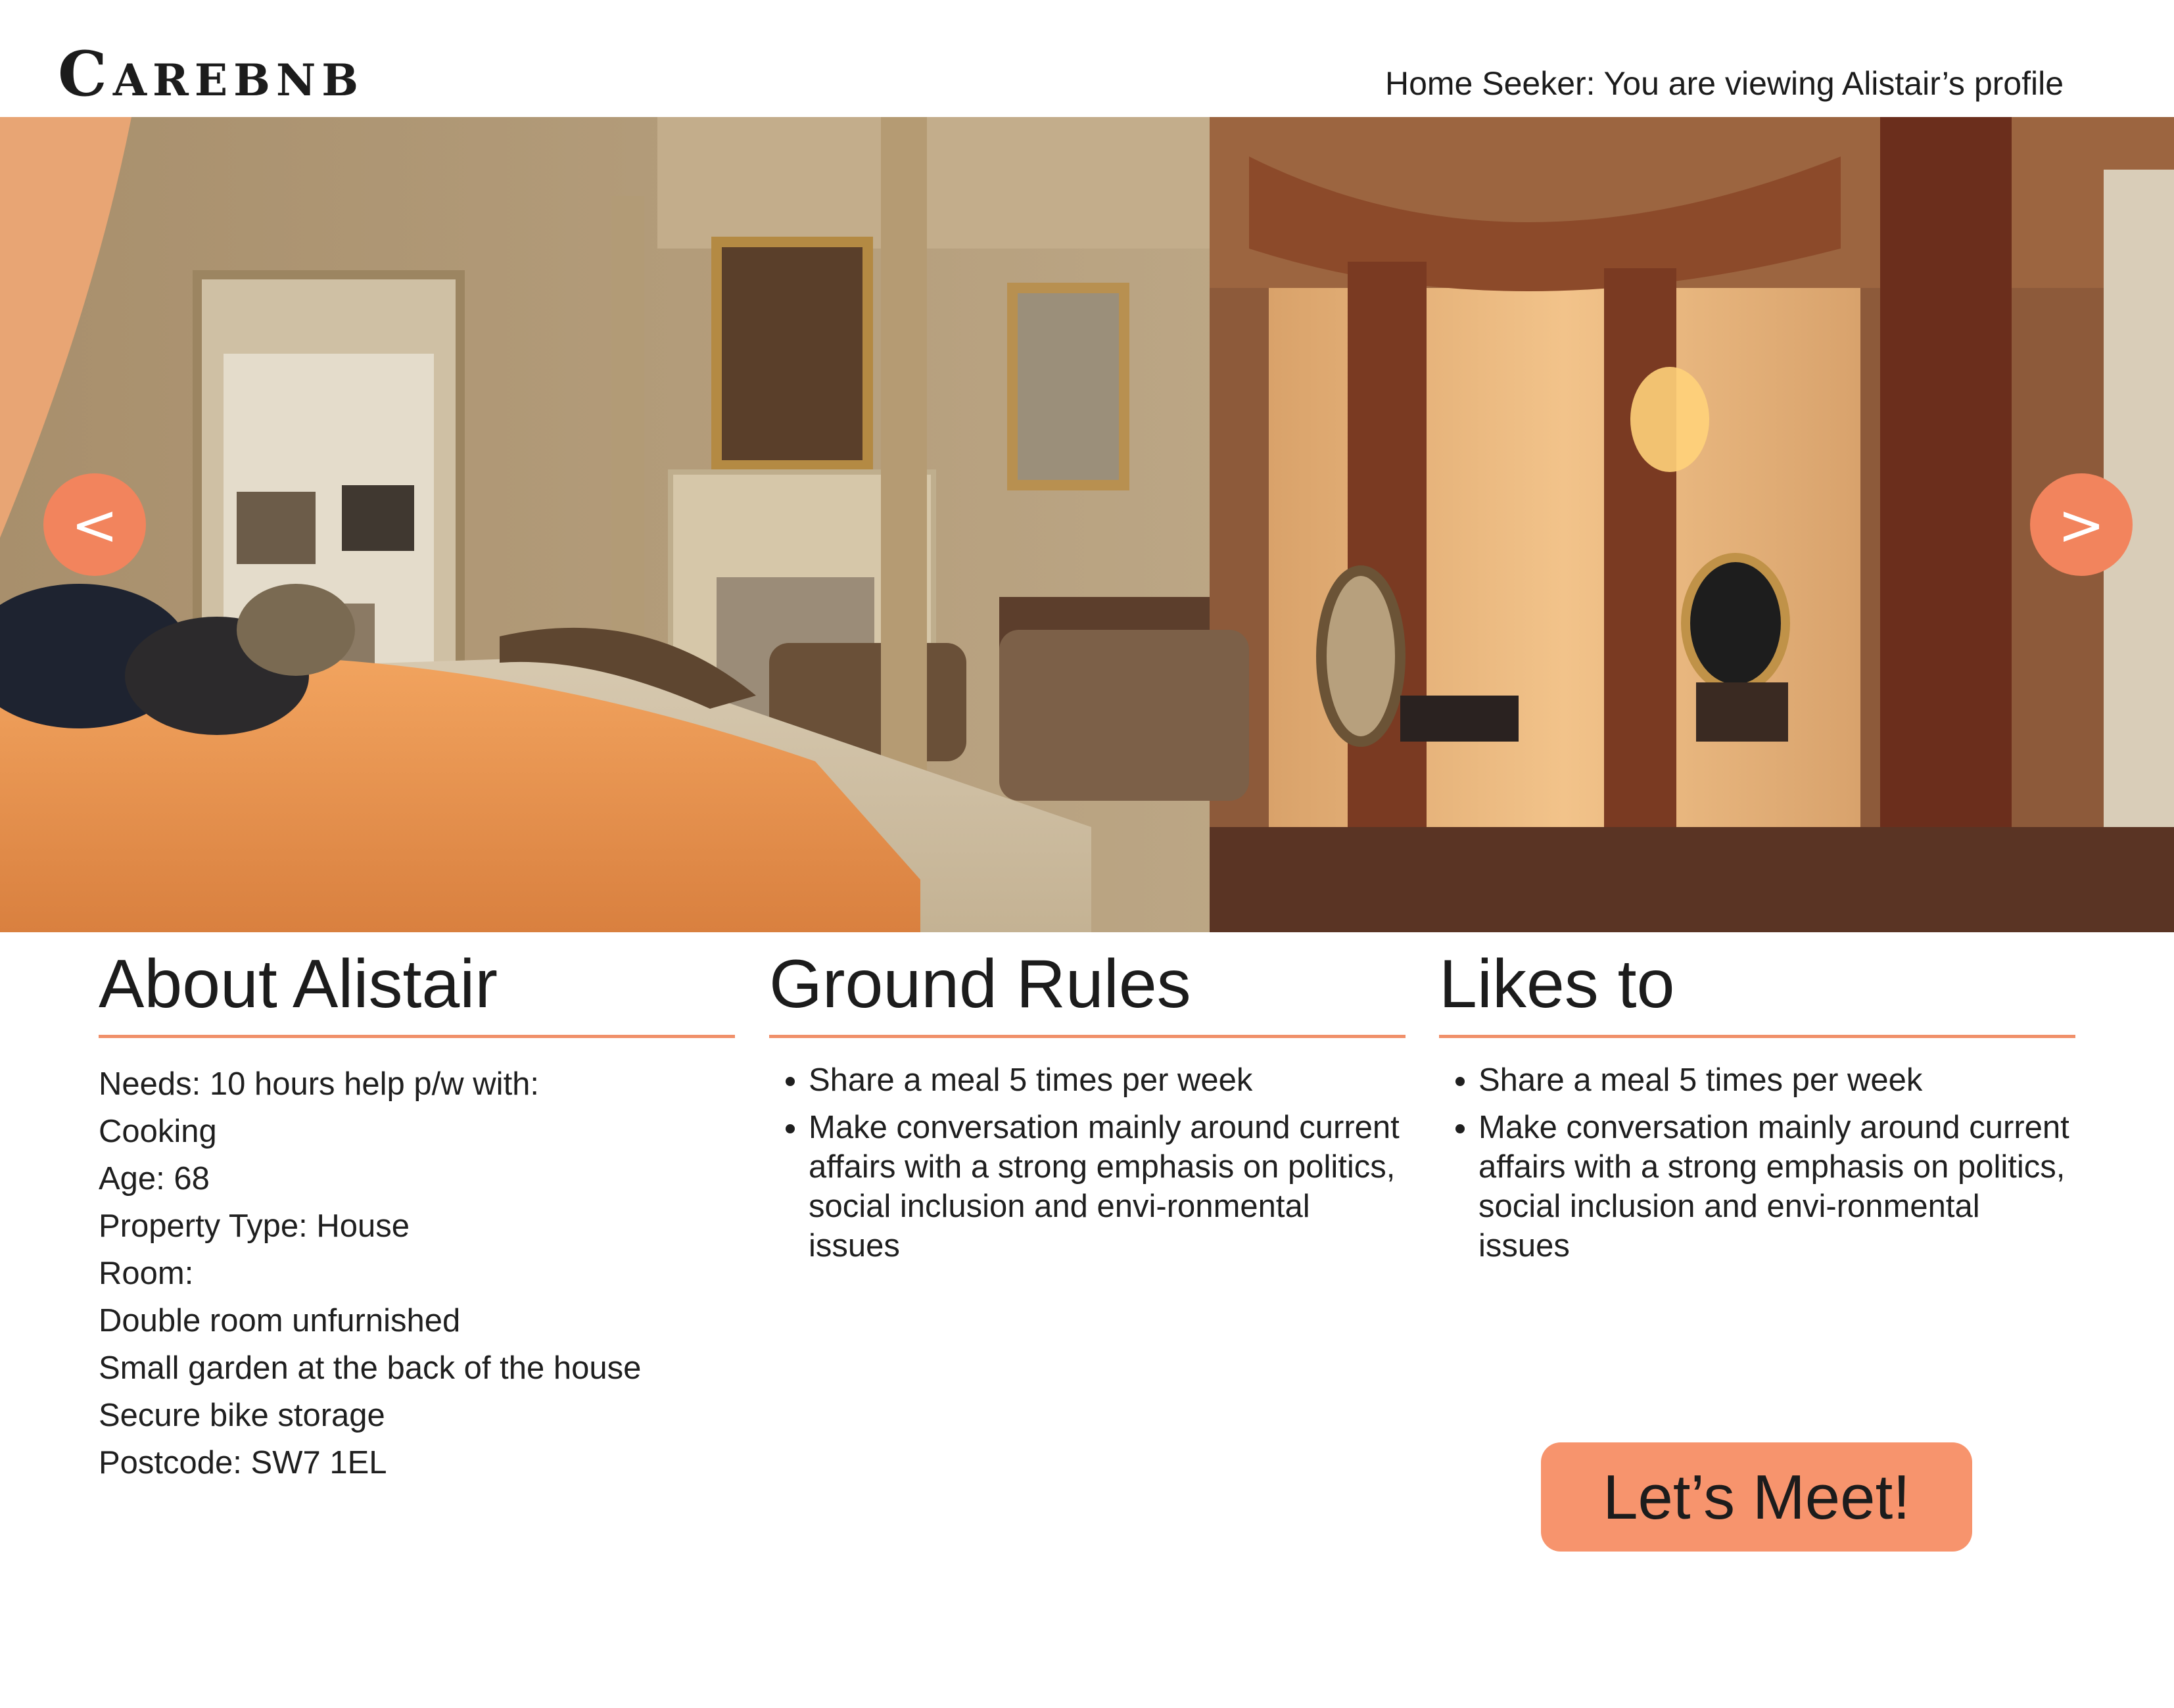  Describe the element at coordinates (1756, 1497) in the screenshot. I see `lets-meet-button: Let’s Meet!` at that location.